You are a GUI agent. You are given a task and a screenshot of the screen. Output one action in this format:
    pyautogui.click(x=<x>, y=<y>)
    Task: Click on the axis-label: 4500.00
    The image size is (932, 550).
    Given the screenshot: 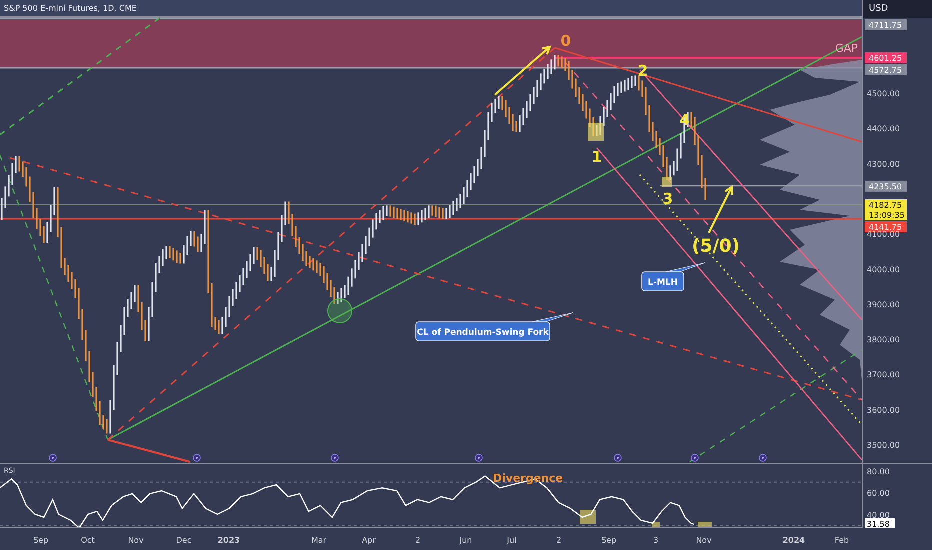 What is the action you would take?
    pyautogui.click(x=883, y=93)
    